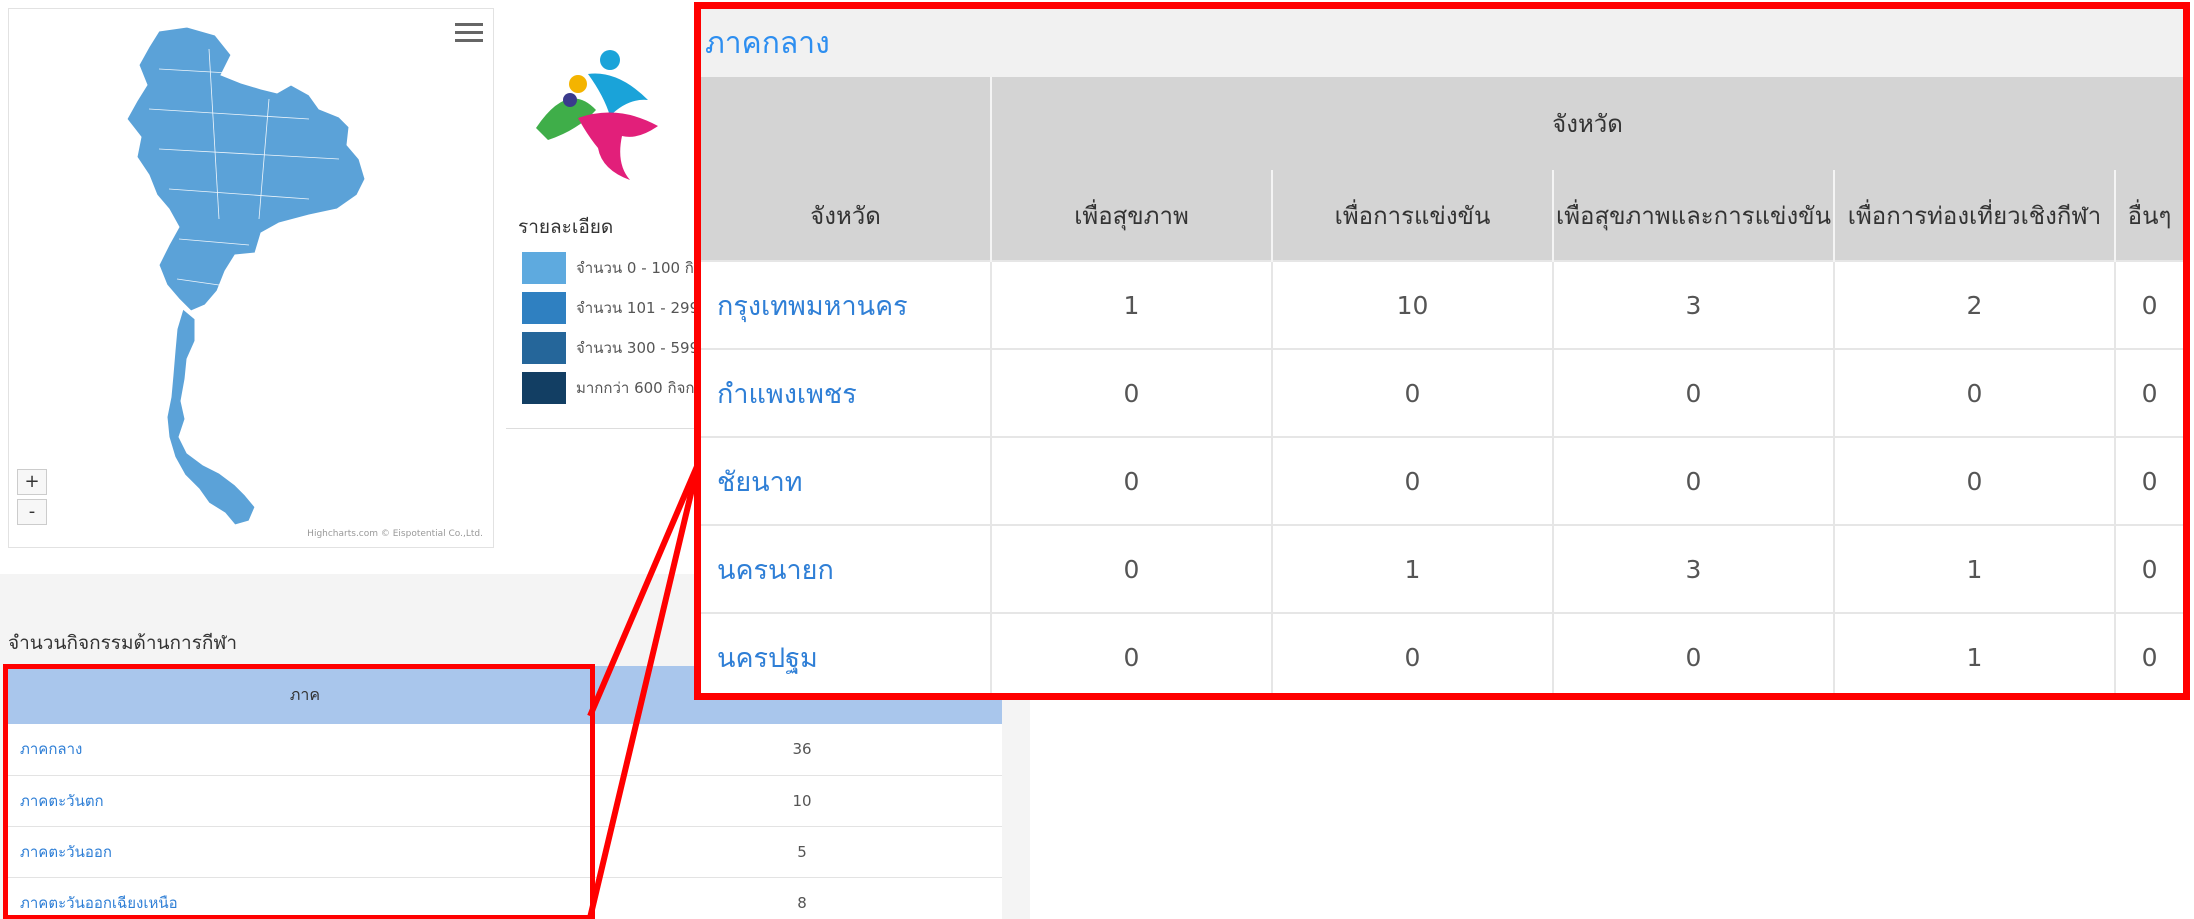 This screenshot has height=919, width=2194. I want to click on province-group-header-row: จังหวัด, so click(1442, 123).